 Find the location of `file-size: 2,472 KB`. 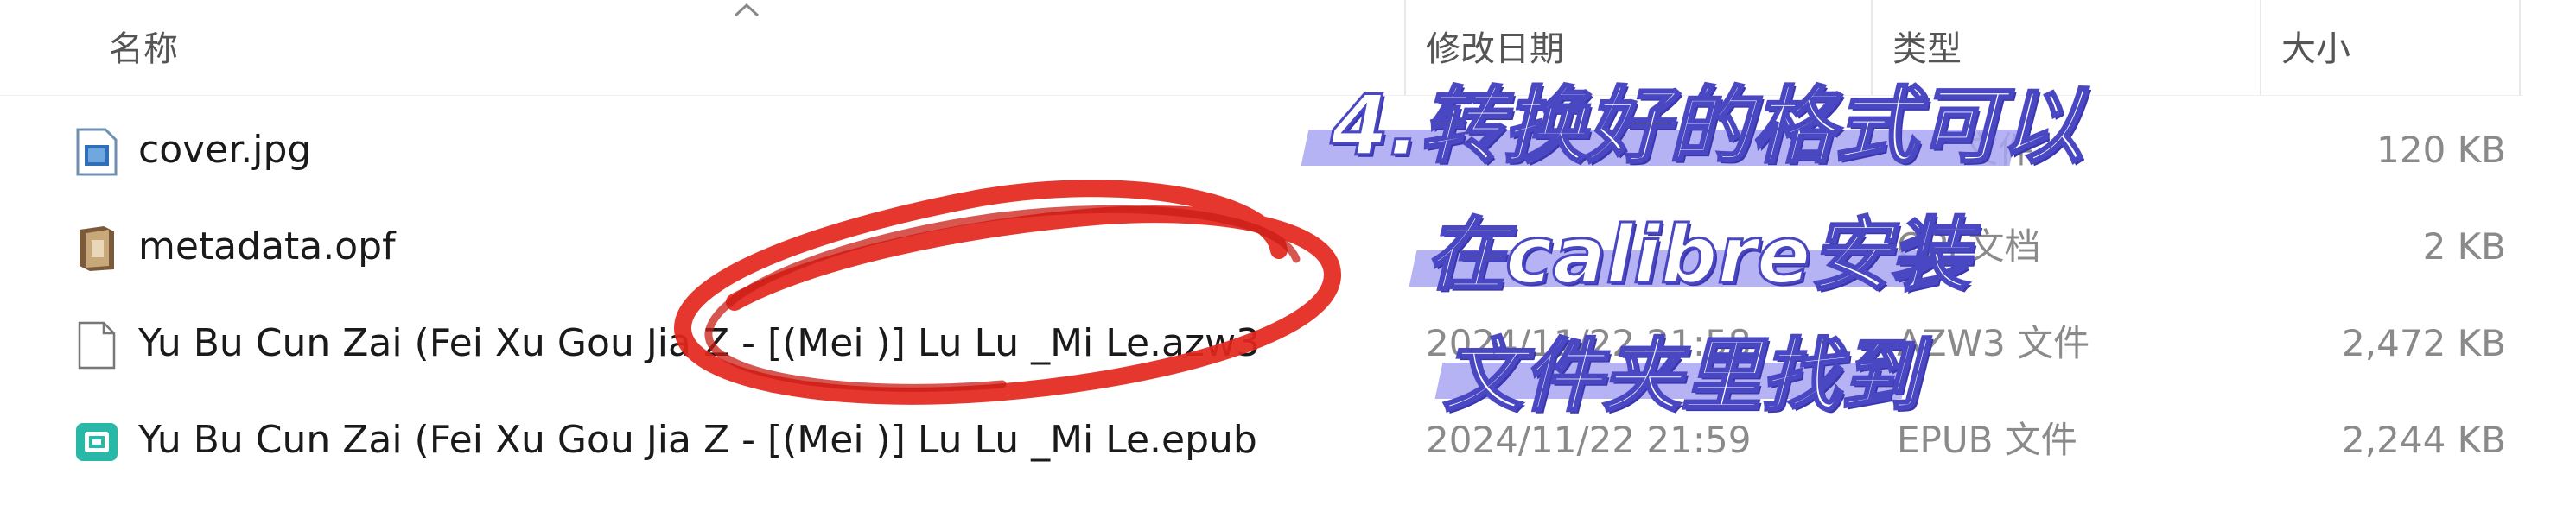

file-size: 2,472 KB is located at coordinates (2424, 343).